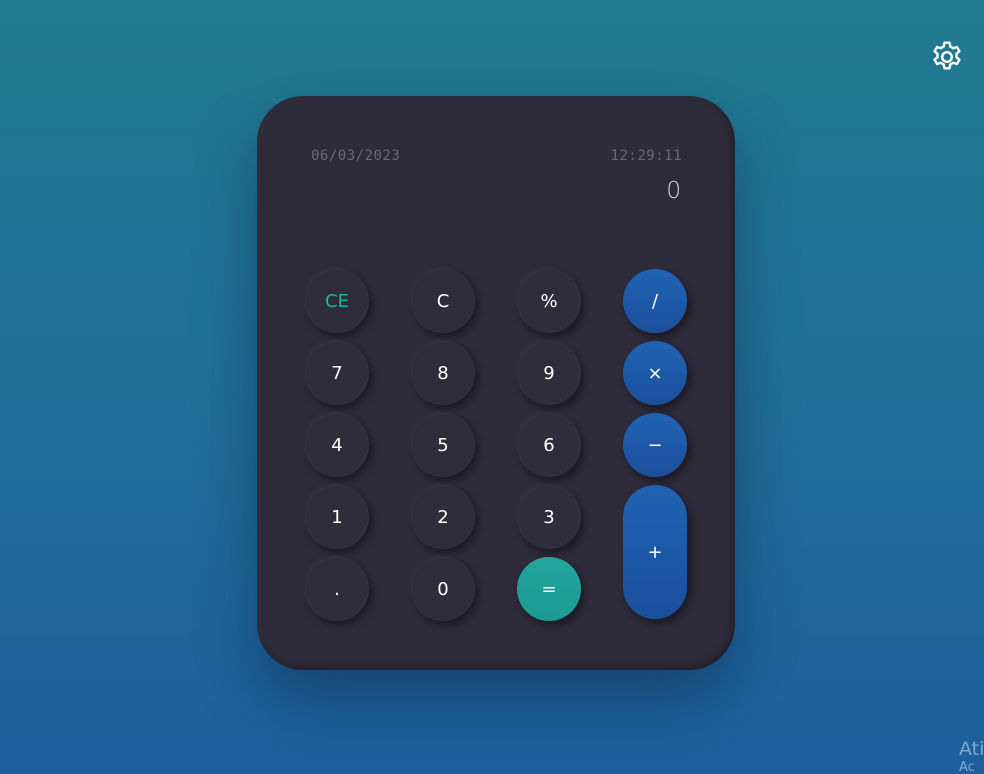 The width and height of the screenshot is (984, 774). What do you see at coordinates (443, 517) in the screenshot?
I see `digit-2-button: 2` at bounding box center [443, 517].